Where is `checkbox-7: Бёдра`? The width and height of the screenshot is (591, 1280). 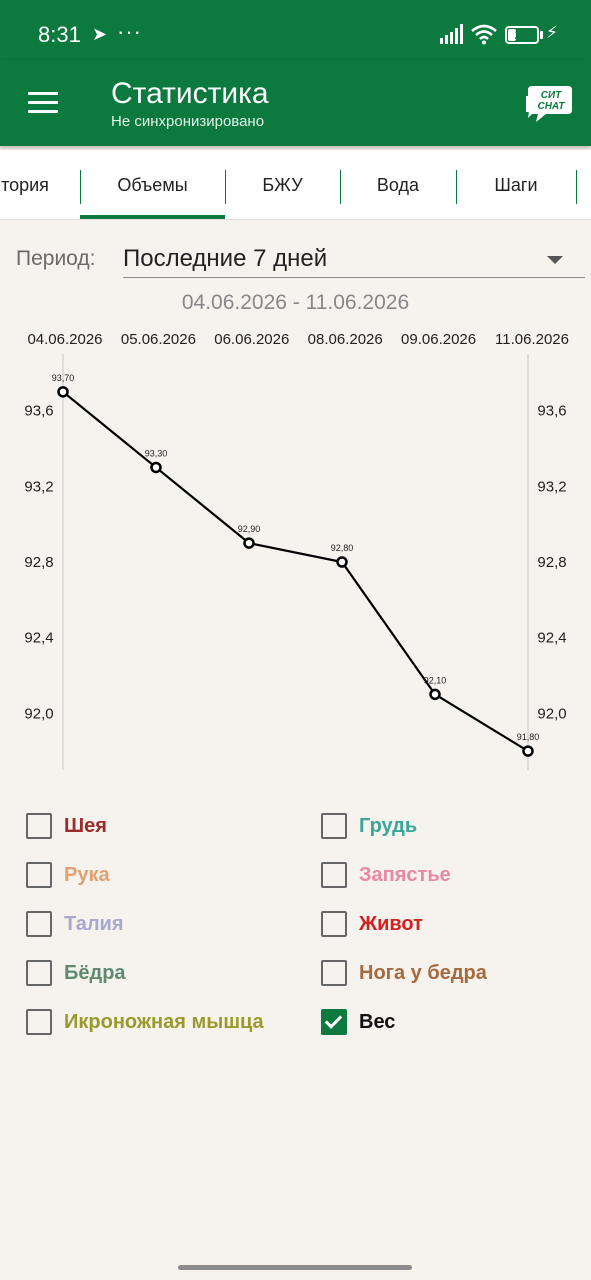 checkbox-7: Бёдра is located at coordinates (76, 973).